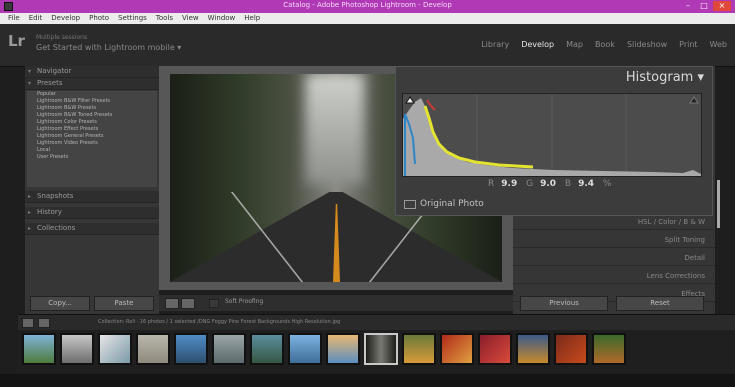 The height and width of the screenshot is (387, 735). I want to click on menu-file: File, so click(14, 18).